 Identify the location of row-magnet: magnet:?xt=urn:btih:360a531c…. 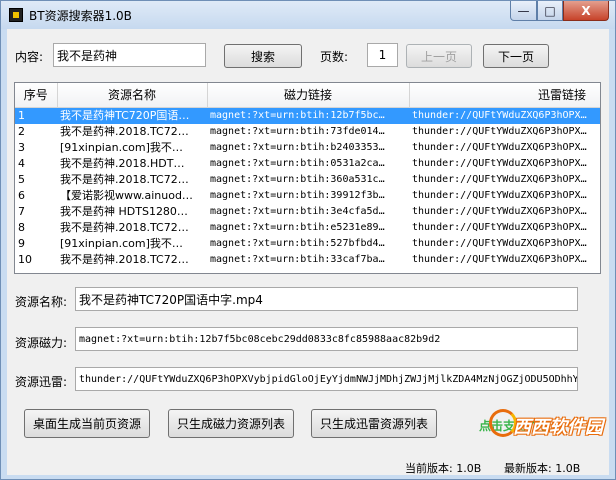
(297, 179).